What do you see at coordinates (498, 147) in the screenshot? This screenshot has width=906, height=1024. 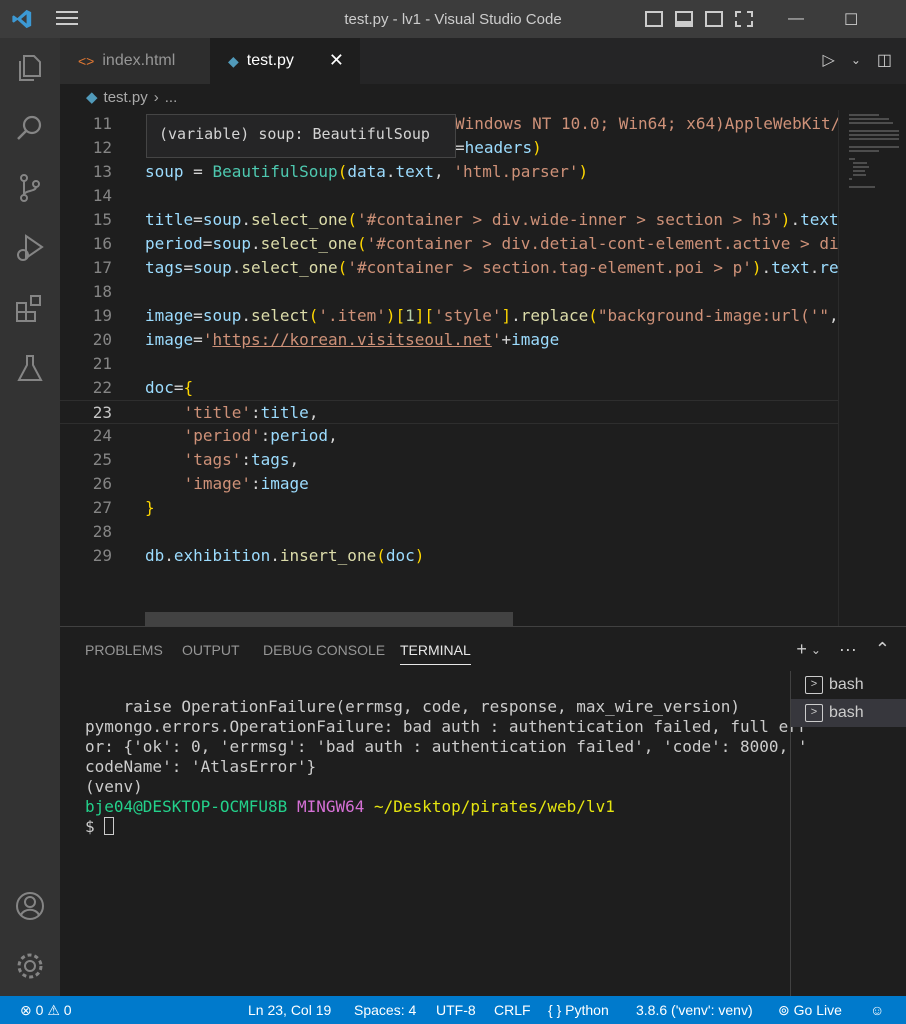 I see `line-code: =headers)` at bounding box center [498, 147].